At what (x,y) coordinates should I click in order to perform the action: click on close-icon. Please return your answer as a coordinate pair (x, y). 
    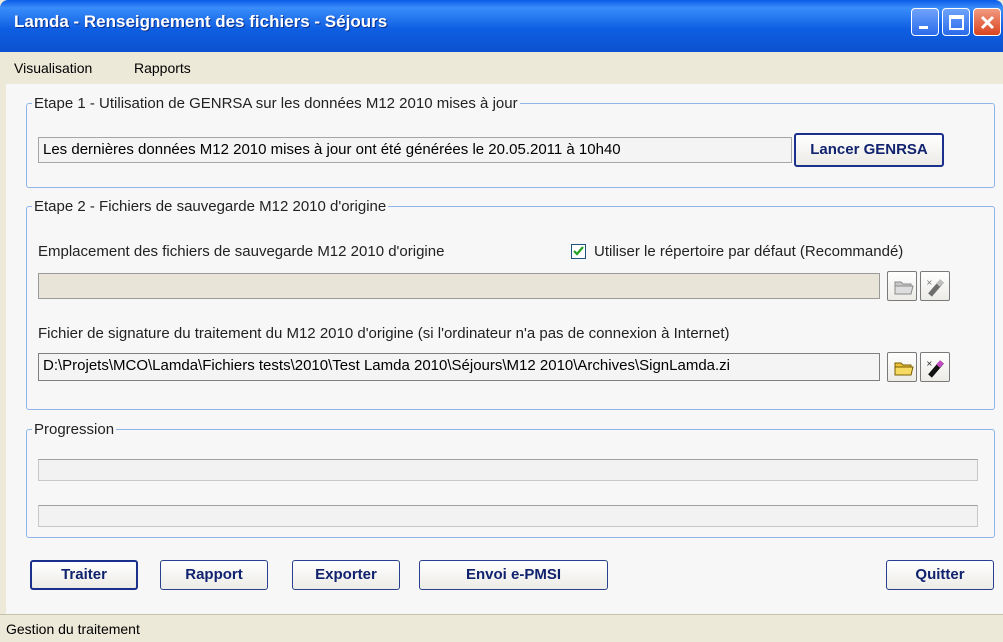
    Looking at the image, I should click on (987, 22).